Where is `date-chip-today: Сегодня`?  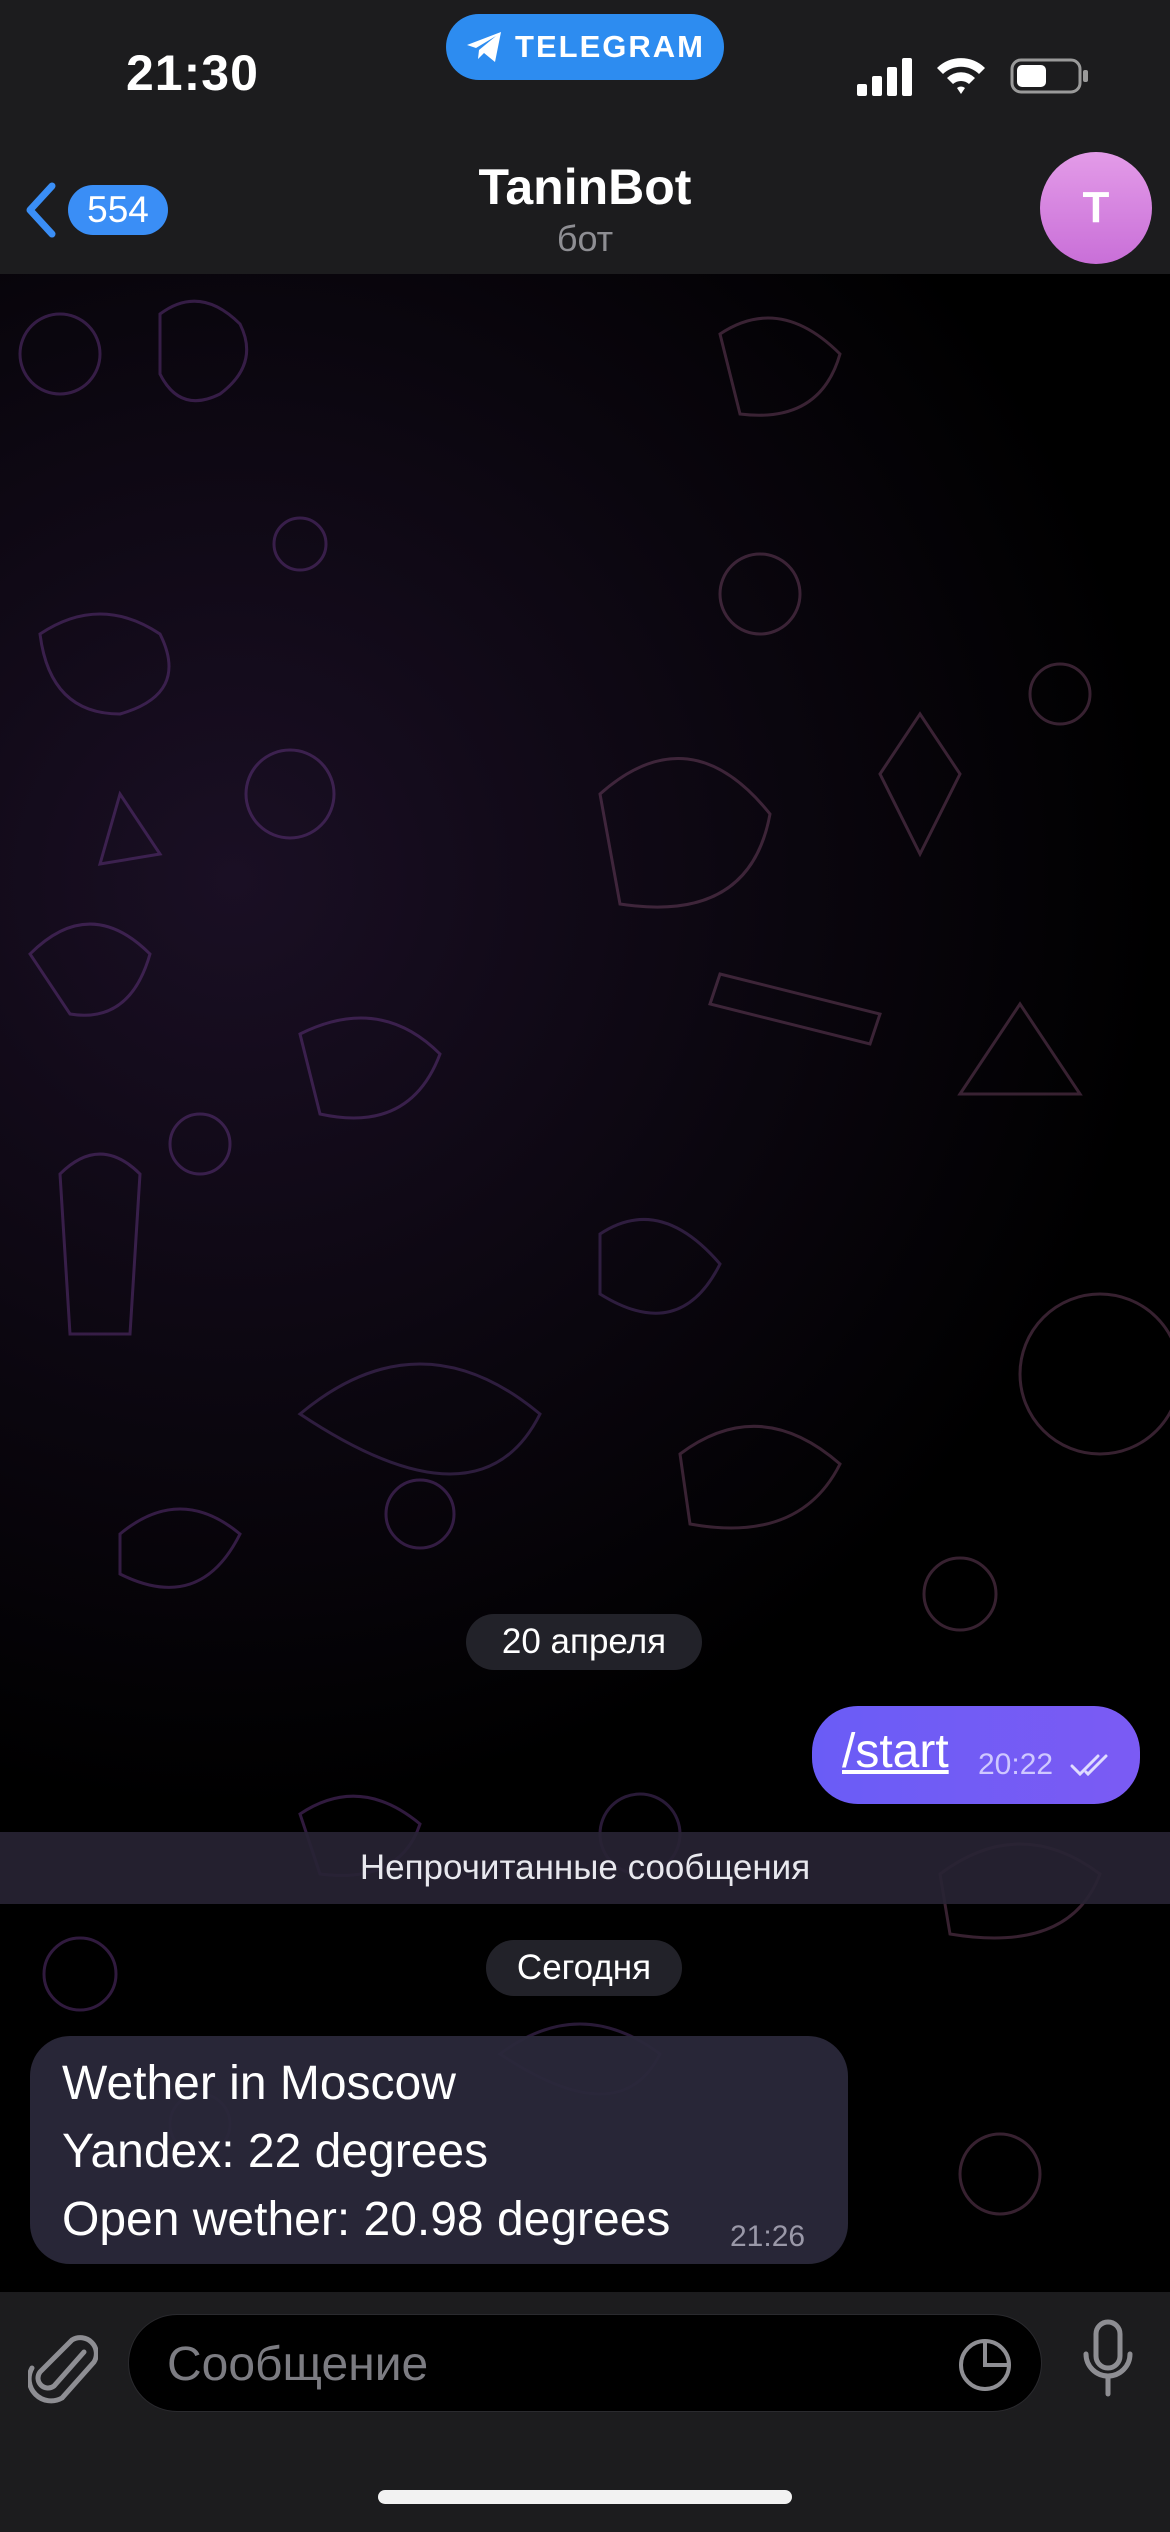
date-chip-today: Сегодня is located at coordinates (584, 1968).